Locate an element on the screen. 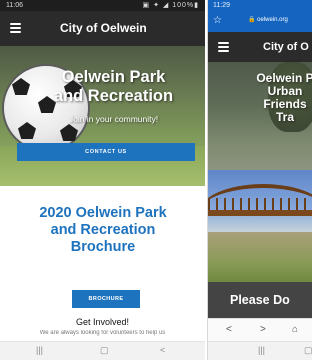  hero-banner: Oelwein P Urban Friends Tra is located at coordinates (260, 116).